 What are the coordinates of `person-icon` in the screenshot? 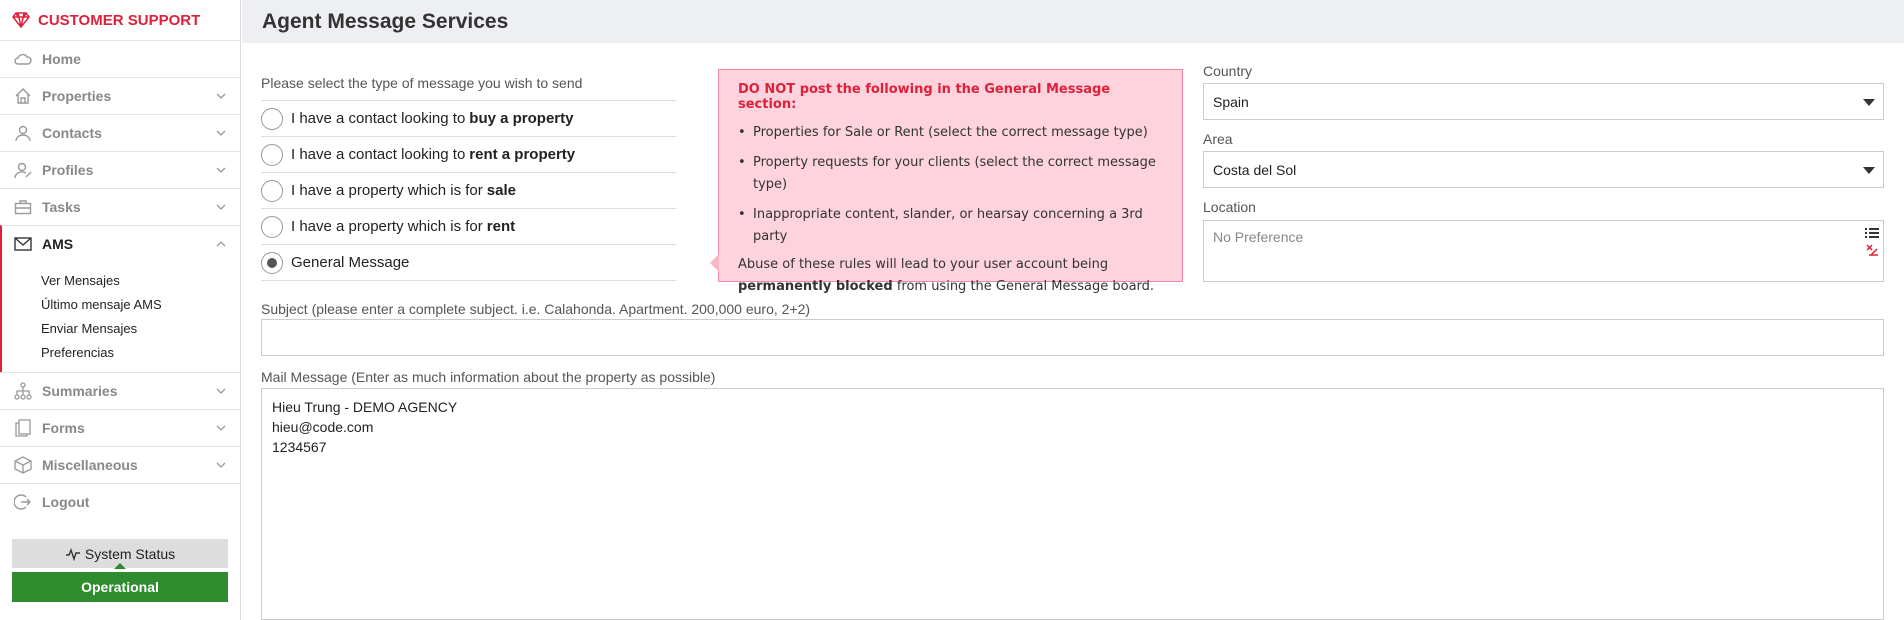 It's located at (23, 133).